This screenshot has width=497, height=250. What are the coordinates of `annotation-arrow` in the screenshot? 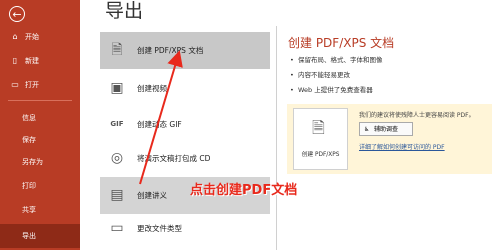 It's located at (161, 117).